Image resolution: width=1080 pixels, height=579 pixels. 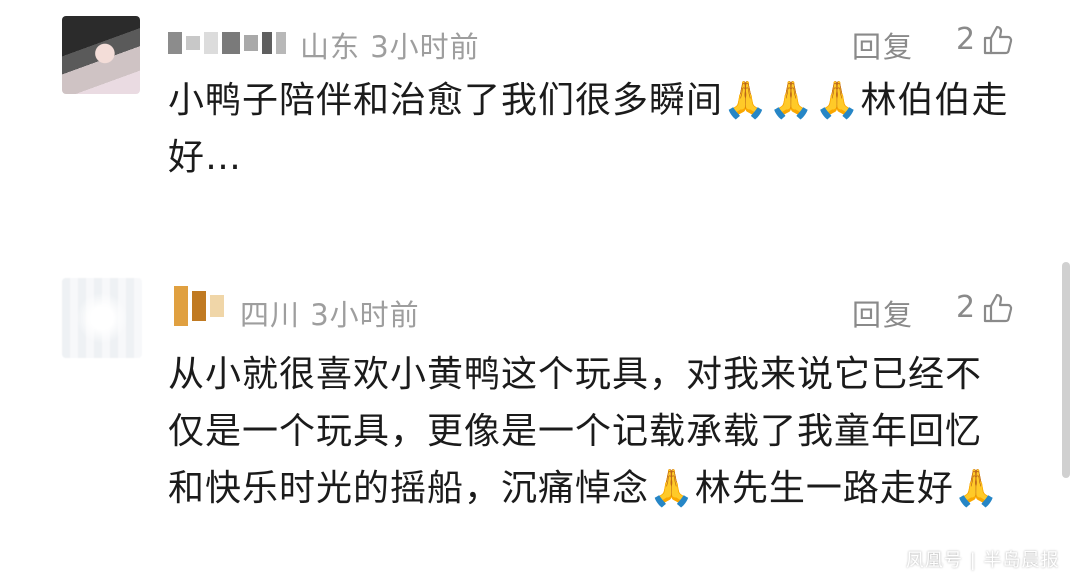 What do you see at coordinates (1066, 370) in the screenshot?
I see `scrollbar` at bounding box center [1066, 370].